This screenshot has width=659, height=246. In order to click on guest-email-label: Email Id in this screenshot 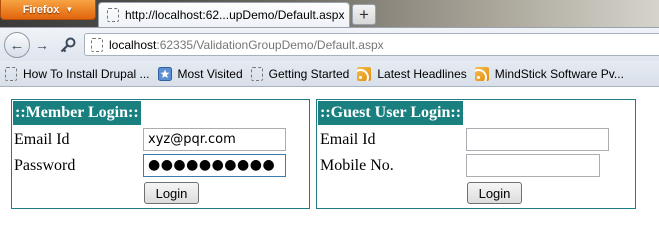, I will do `click(348, 139)`.